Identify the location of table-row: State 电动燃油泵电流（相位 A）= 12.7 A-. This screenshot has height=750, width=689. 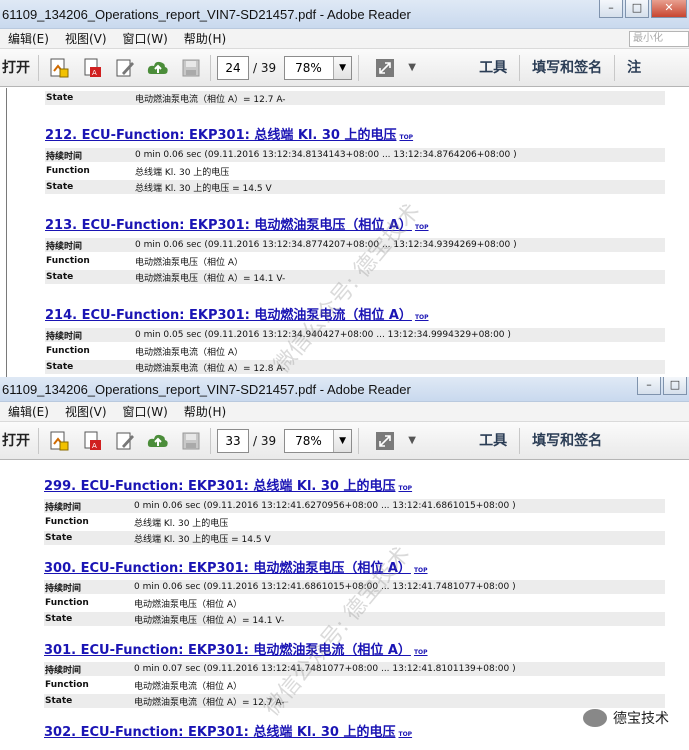
(355, 98).